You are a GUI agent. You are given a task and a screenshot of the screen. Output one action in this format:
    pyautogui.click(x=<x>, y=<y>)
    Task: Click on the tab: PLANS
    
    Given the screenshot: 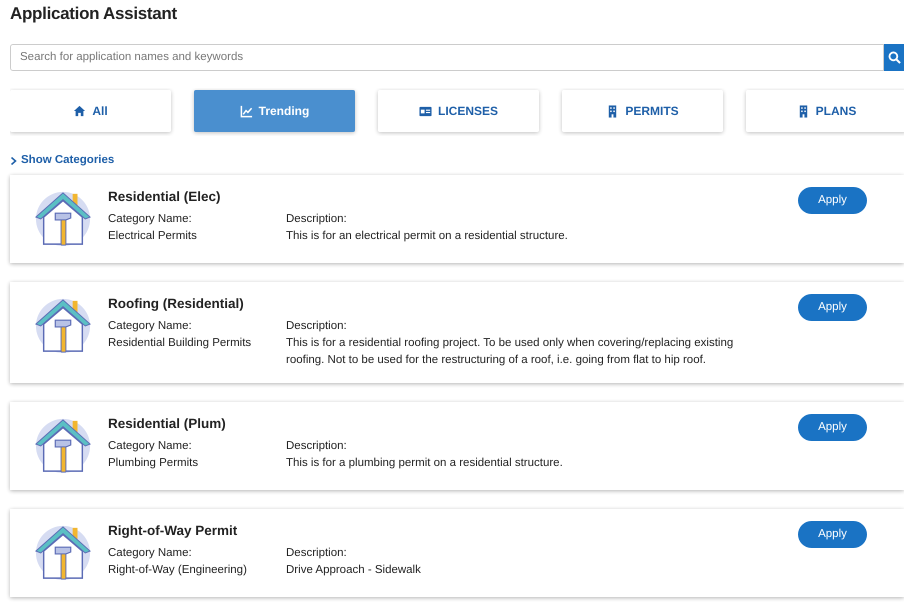 What is the action you would take?
    pyautogui.click(x=825, y=111)
    